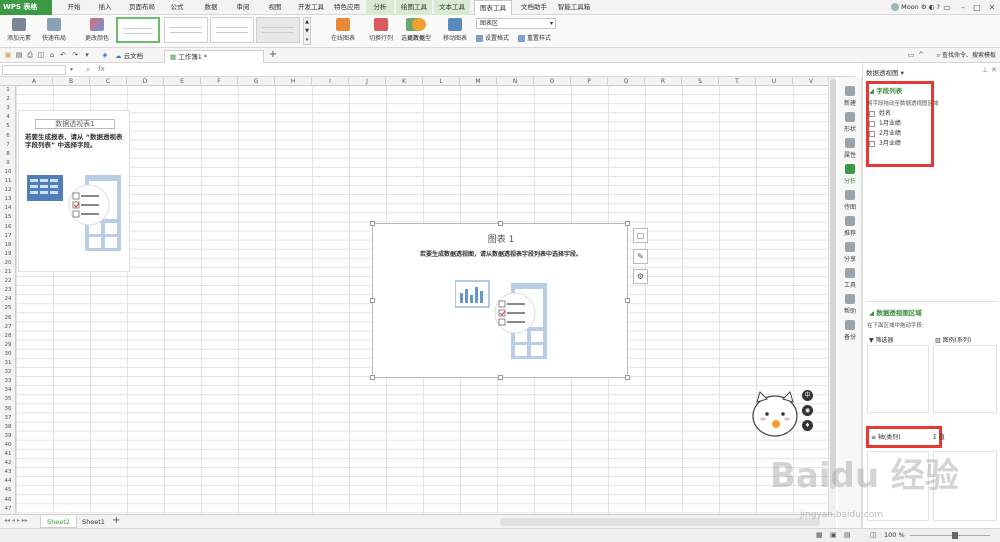 Image resolution: width=1000 pixels, height=542 pixels. I want to click on row-header: 3, so click(8, 108).